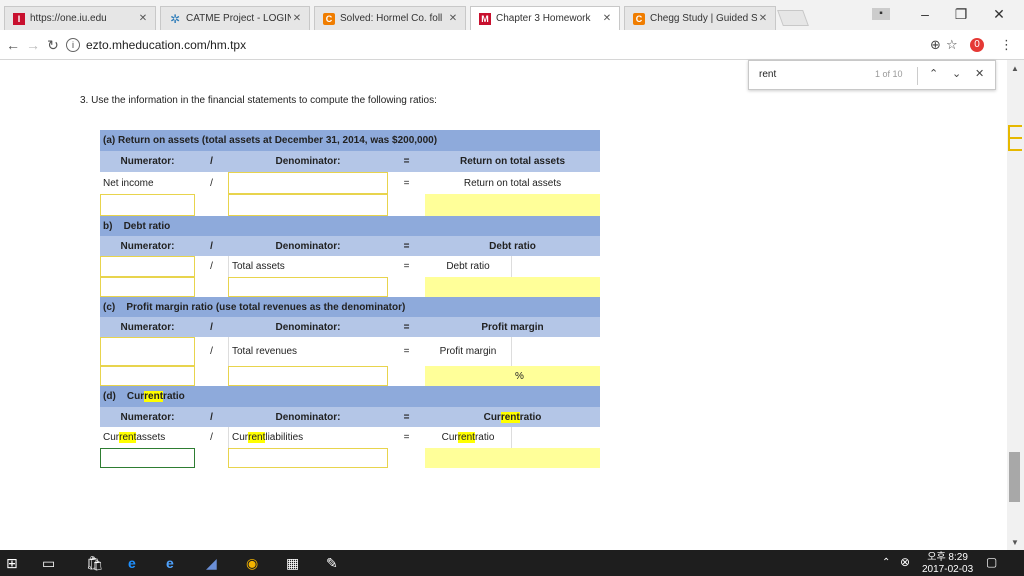 The height and width of the screenshot is (576, 1024). What do you see at coordinates (53, 45) in the screenshot?
I see `reload-icon: ↻` at bounding box center [53, 45].